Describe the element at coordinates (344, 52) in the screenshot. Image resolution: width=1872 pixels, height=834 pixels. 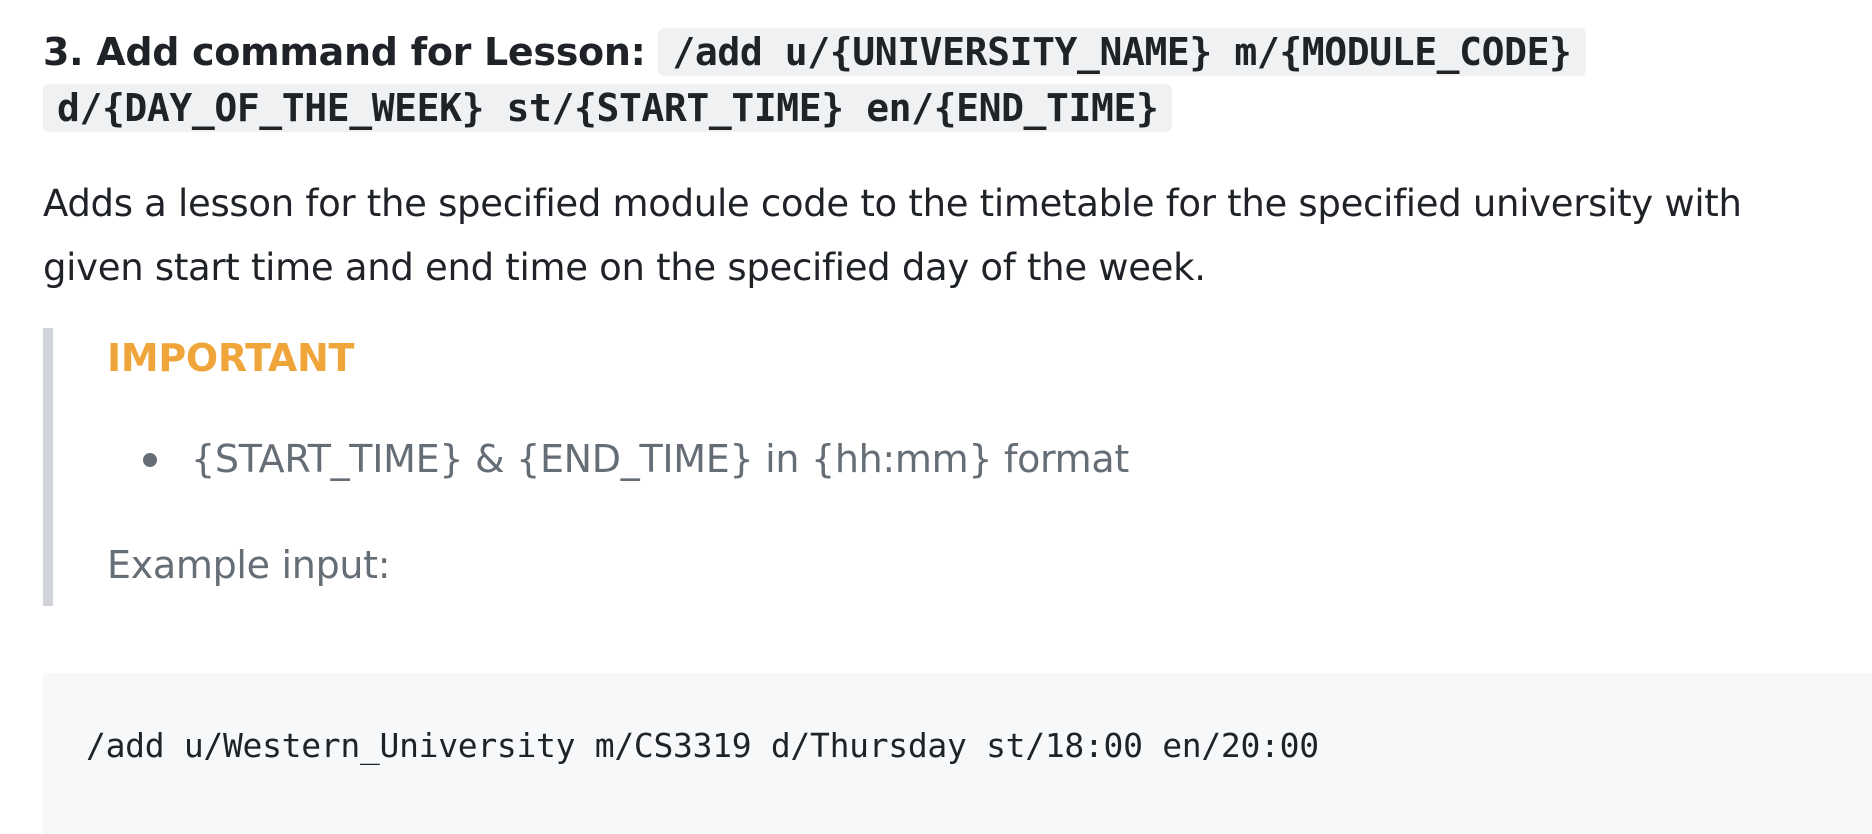
I see `heading-prefix: 3. Add command for Lesson:` at that location.